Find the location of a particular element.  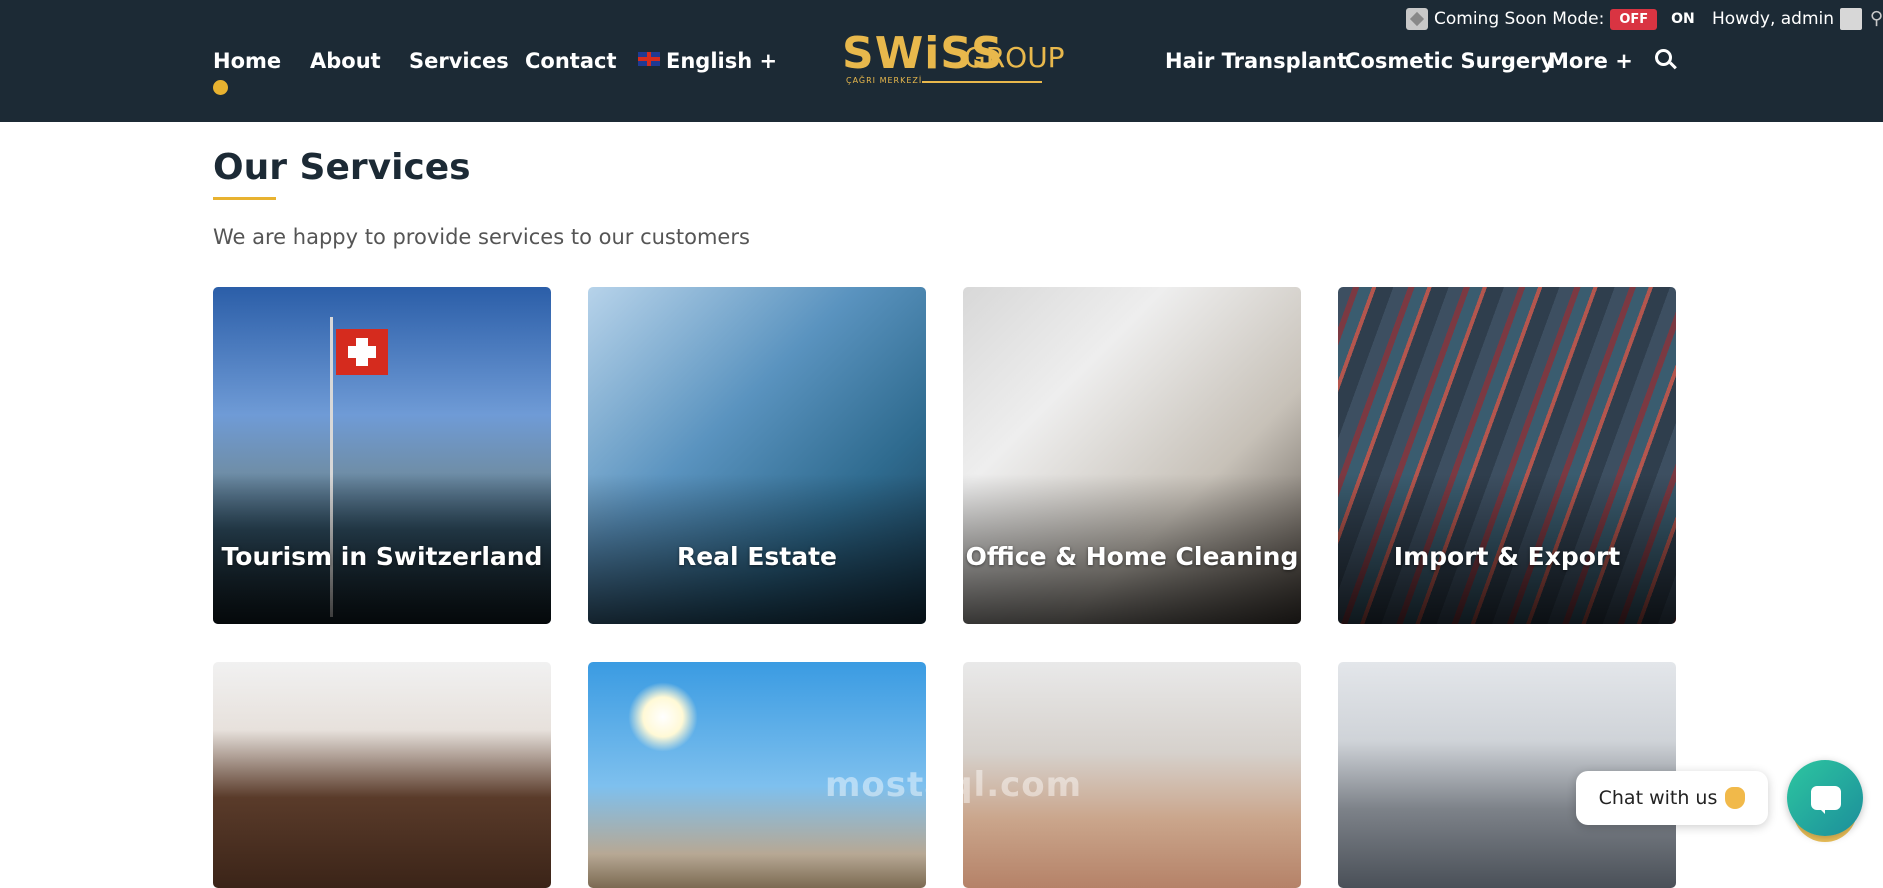

chat-icon is located at coordinates (1826, 800).